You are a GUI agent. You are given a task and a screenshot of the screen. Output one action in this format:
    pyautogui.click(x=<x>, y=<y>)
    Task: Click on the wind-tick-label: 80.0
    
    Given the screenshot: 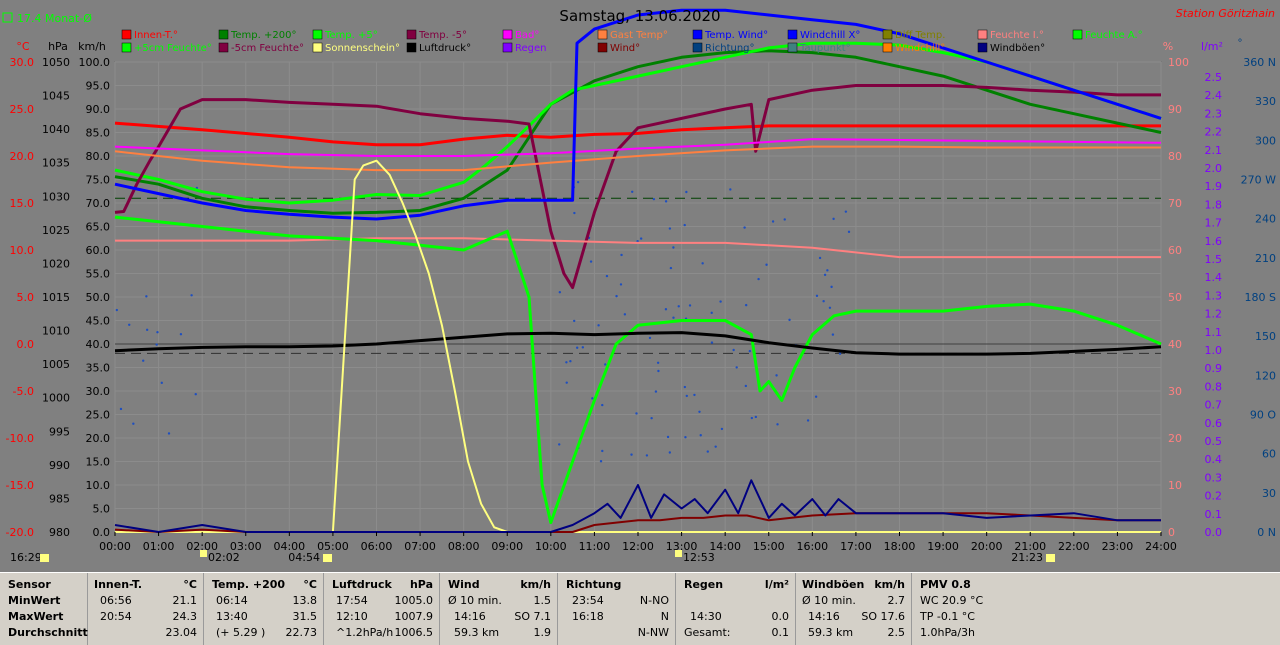 What is the action you would take?
    pyautogui.click(x=98, y=156)
    